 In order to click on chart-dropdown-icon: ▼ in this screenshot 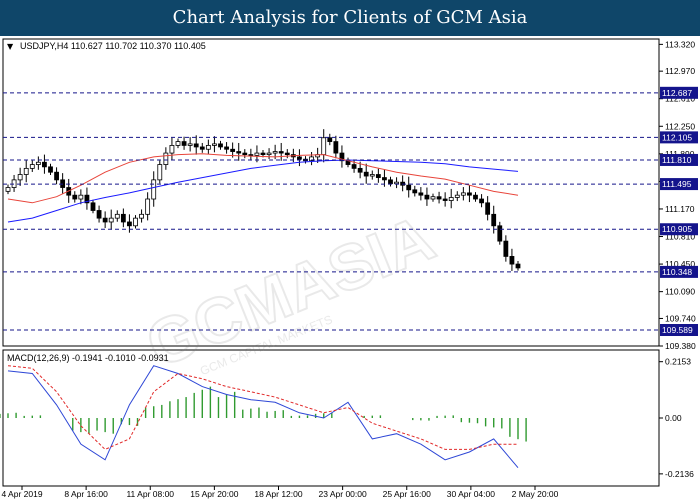, I will do `click(10, 46)`.